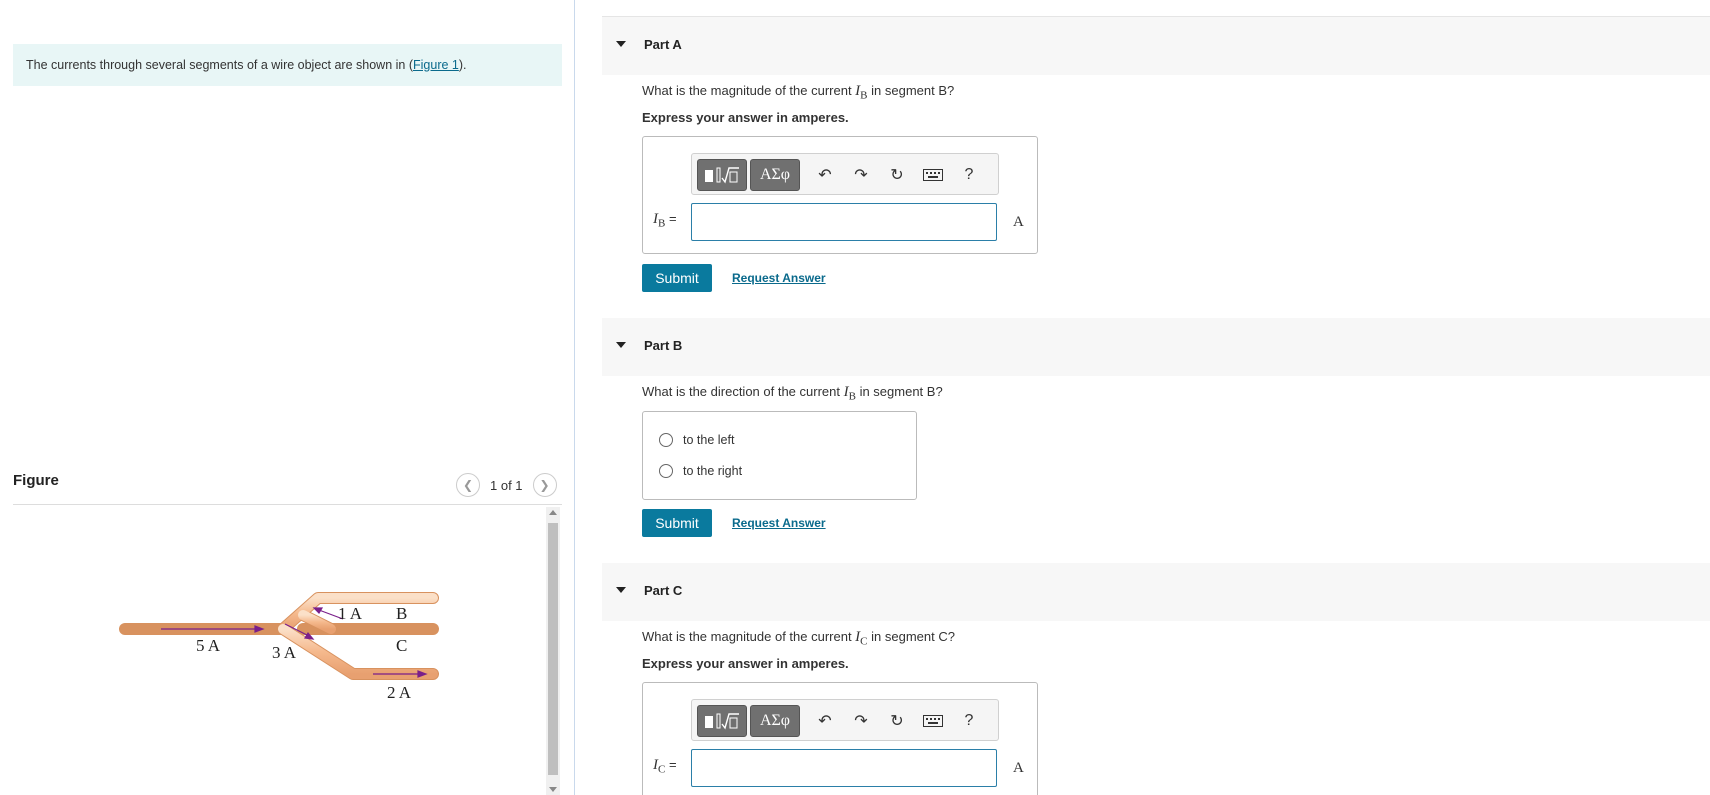  I want to click on figure-nav: ❮ 1 of 1 ❯, so click(506, 485).